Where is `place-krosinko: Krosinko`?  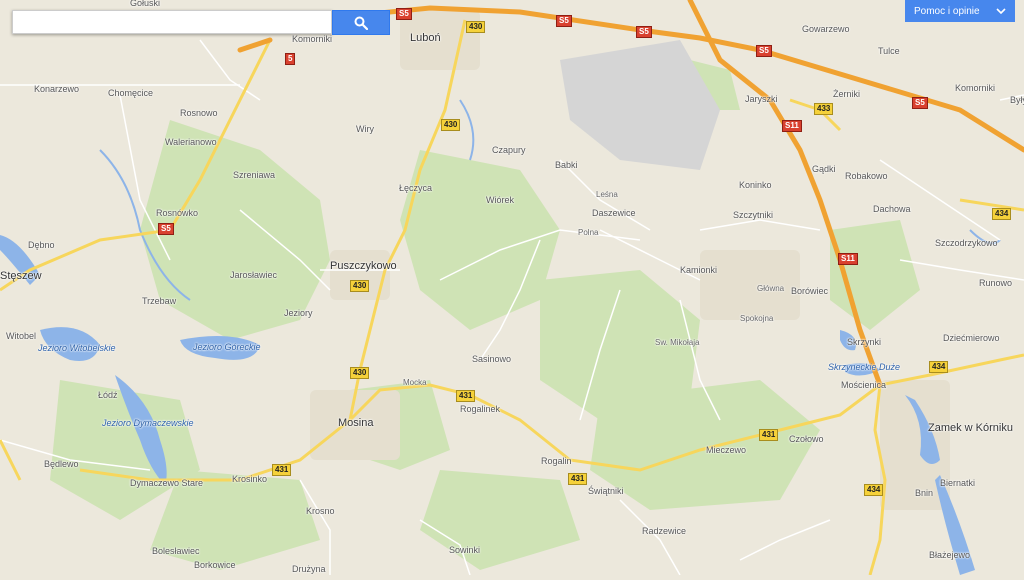 place-krosinko: Krosinko is located at coordinates (250, 479).